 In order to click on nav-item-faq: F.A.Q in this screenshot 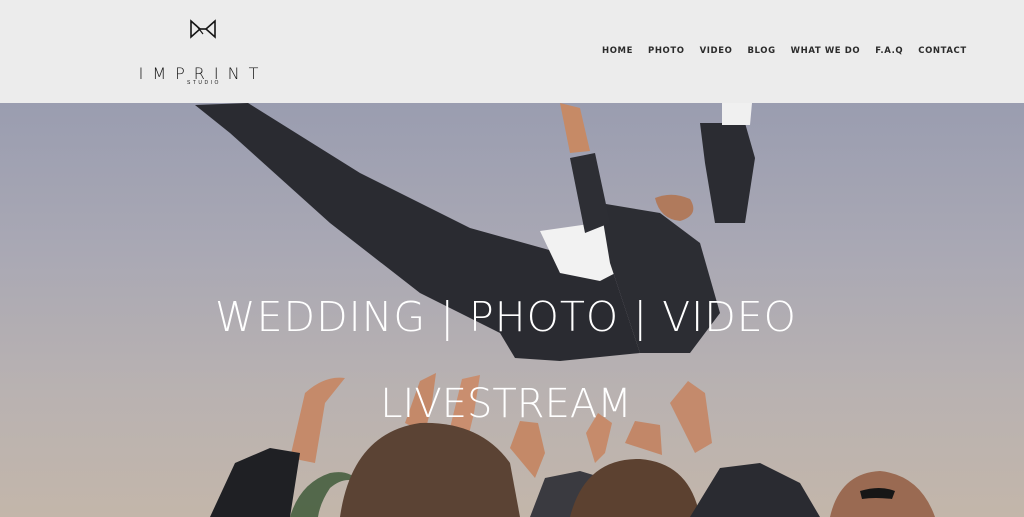, I will do `click(889, 51)`.